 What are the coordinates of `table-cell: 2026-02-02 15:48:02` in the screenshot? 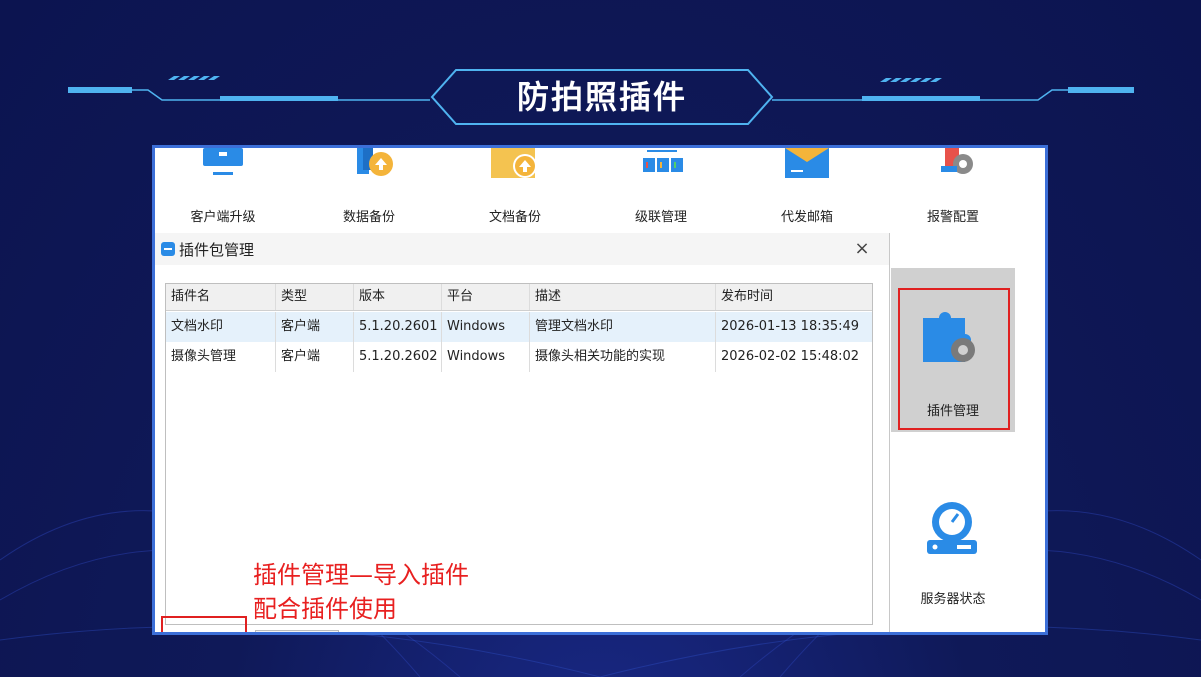 It's located at (790, 356).